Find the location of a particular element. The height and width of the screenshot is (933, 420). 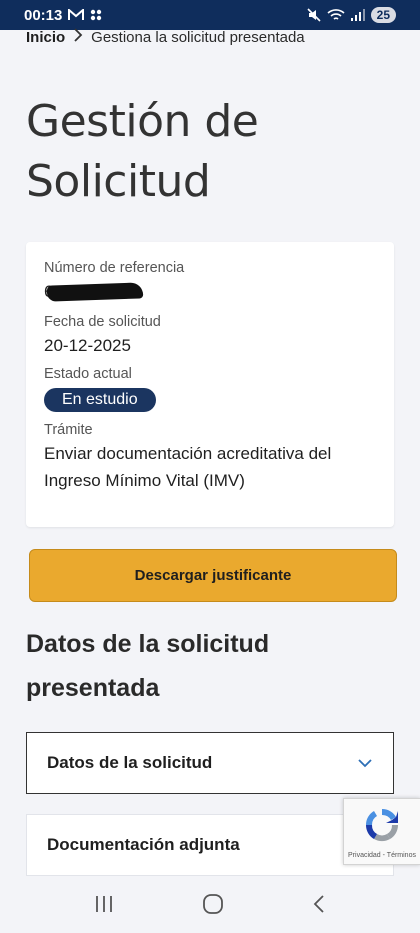

procedure-label: Trámite is located at coordinates (68, 430).